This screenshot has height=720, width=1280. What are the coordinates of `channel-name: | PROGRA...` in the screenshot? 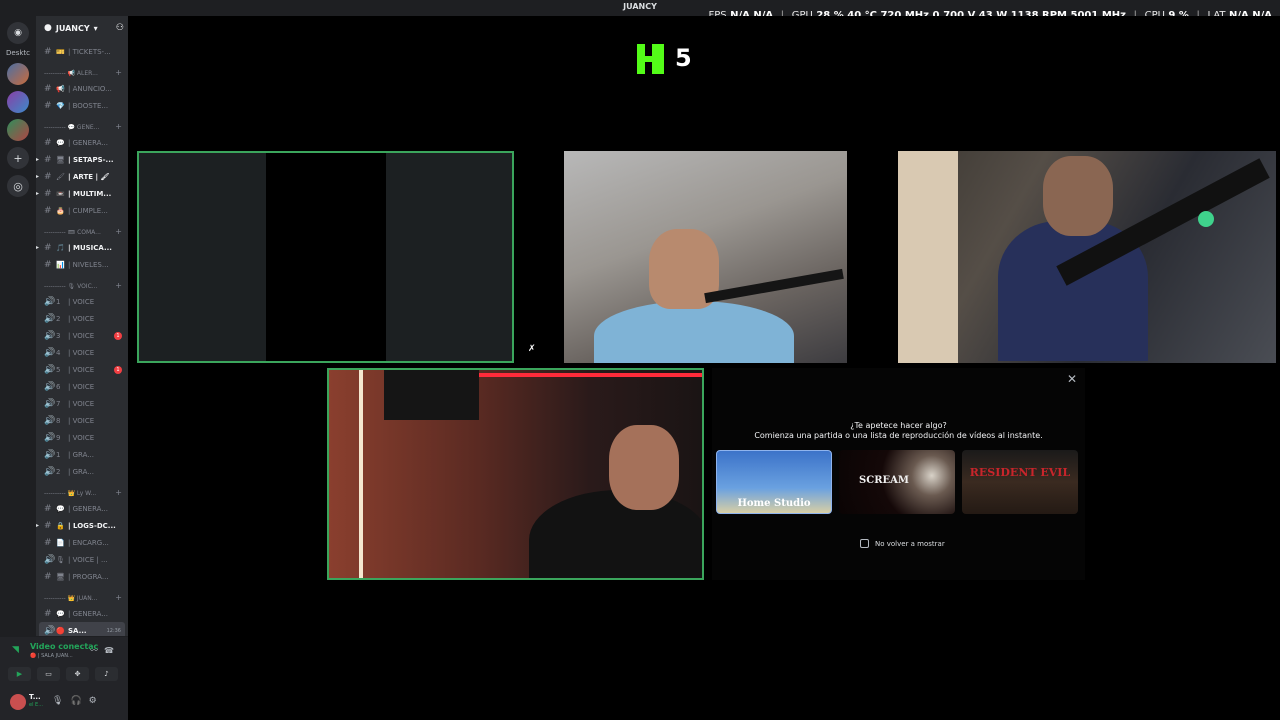 It's located at (88, 576).